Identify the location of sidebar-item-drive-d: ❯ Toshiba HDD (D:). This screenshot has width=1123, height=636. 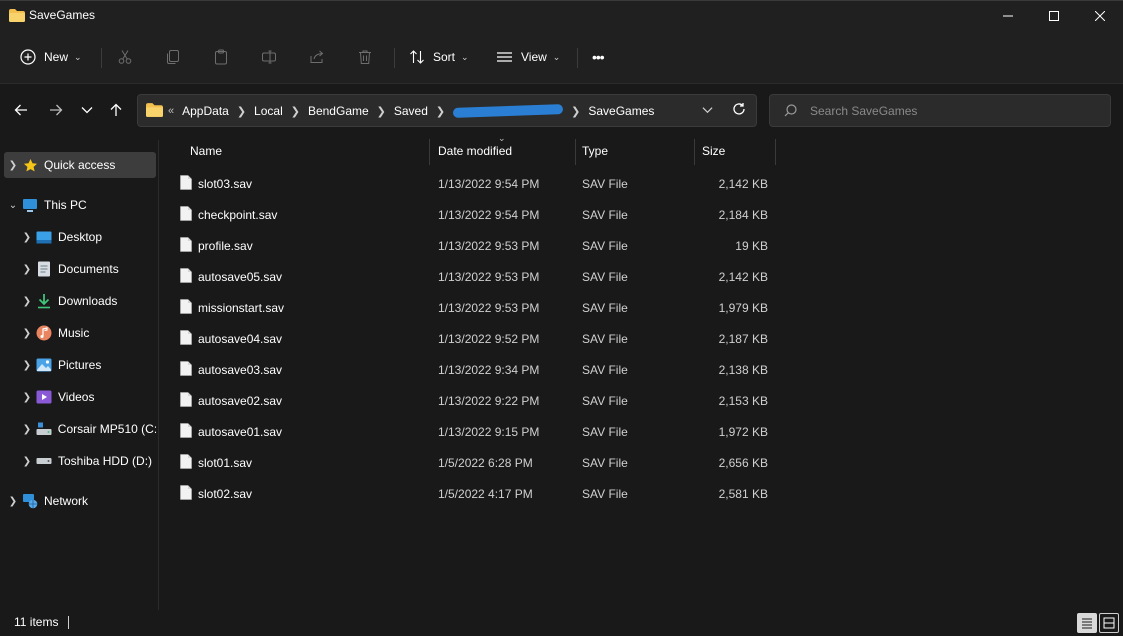
(80, 461).